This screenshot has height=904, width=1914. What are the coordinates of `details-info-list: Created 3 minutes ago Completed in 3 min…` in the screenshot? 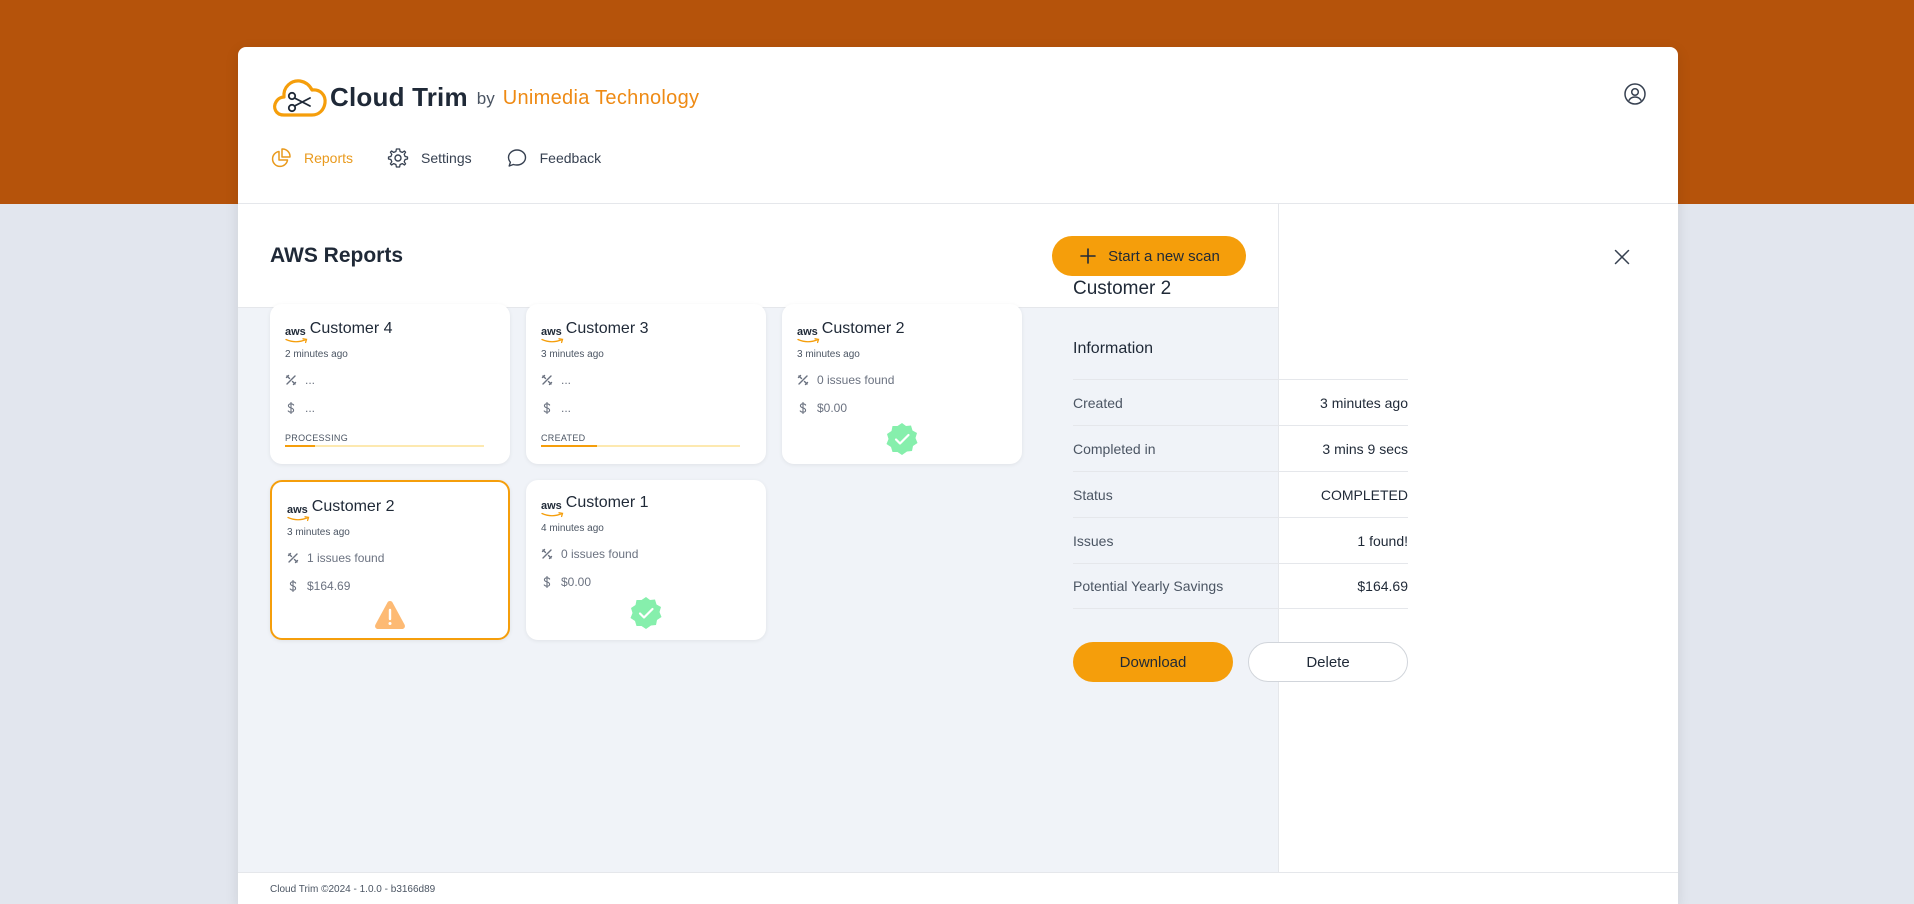 It's located at (1240, 494).